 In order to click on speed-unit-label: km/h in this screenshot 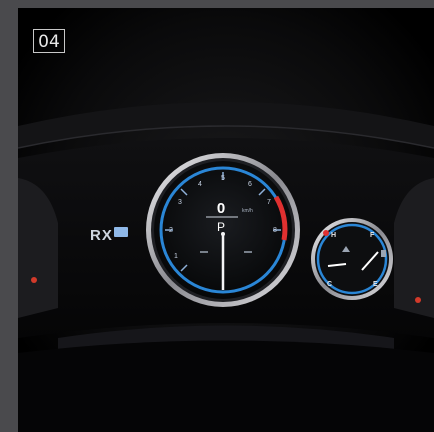, I will do `click(247, 211)`.